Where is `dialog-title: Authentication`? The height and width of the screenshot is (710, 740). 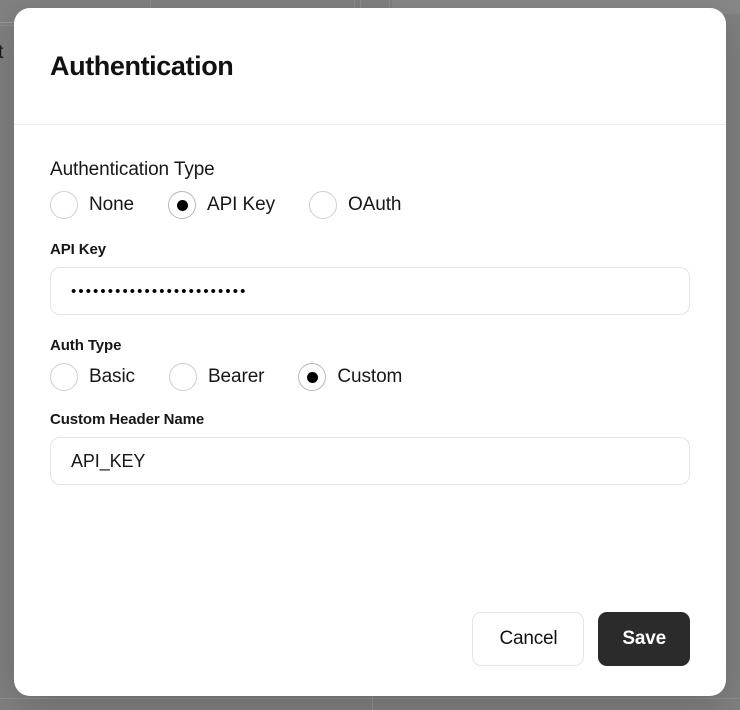 dialog-title: Authentication is located at coordinates (142, 65).